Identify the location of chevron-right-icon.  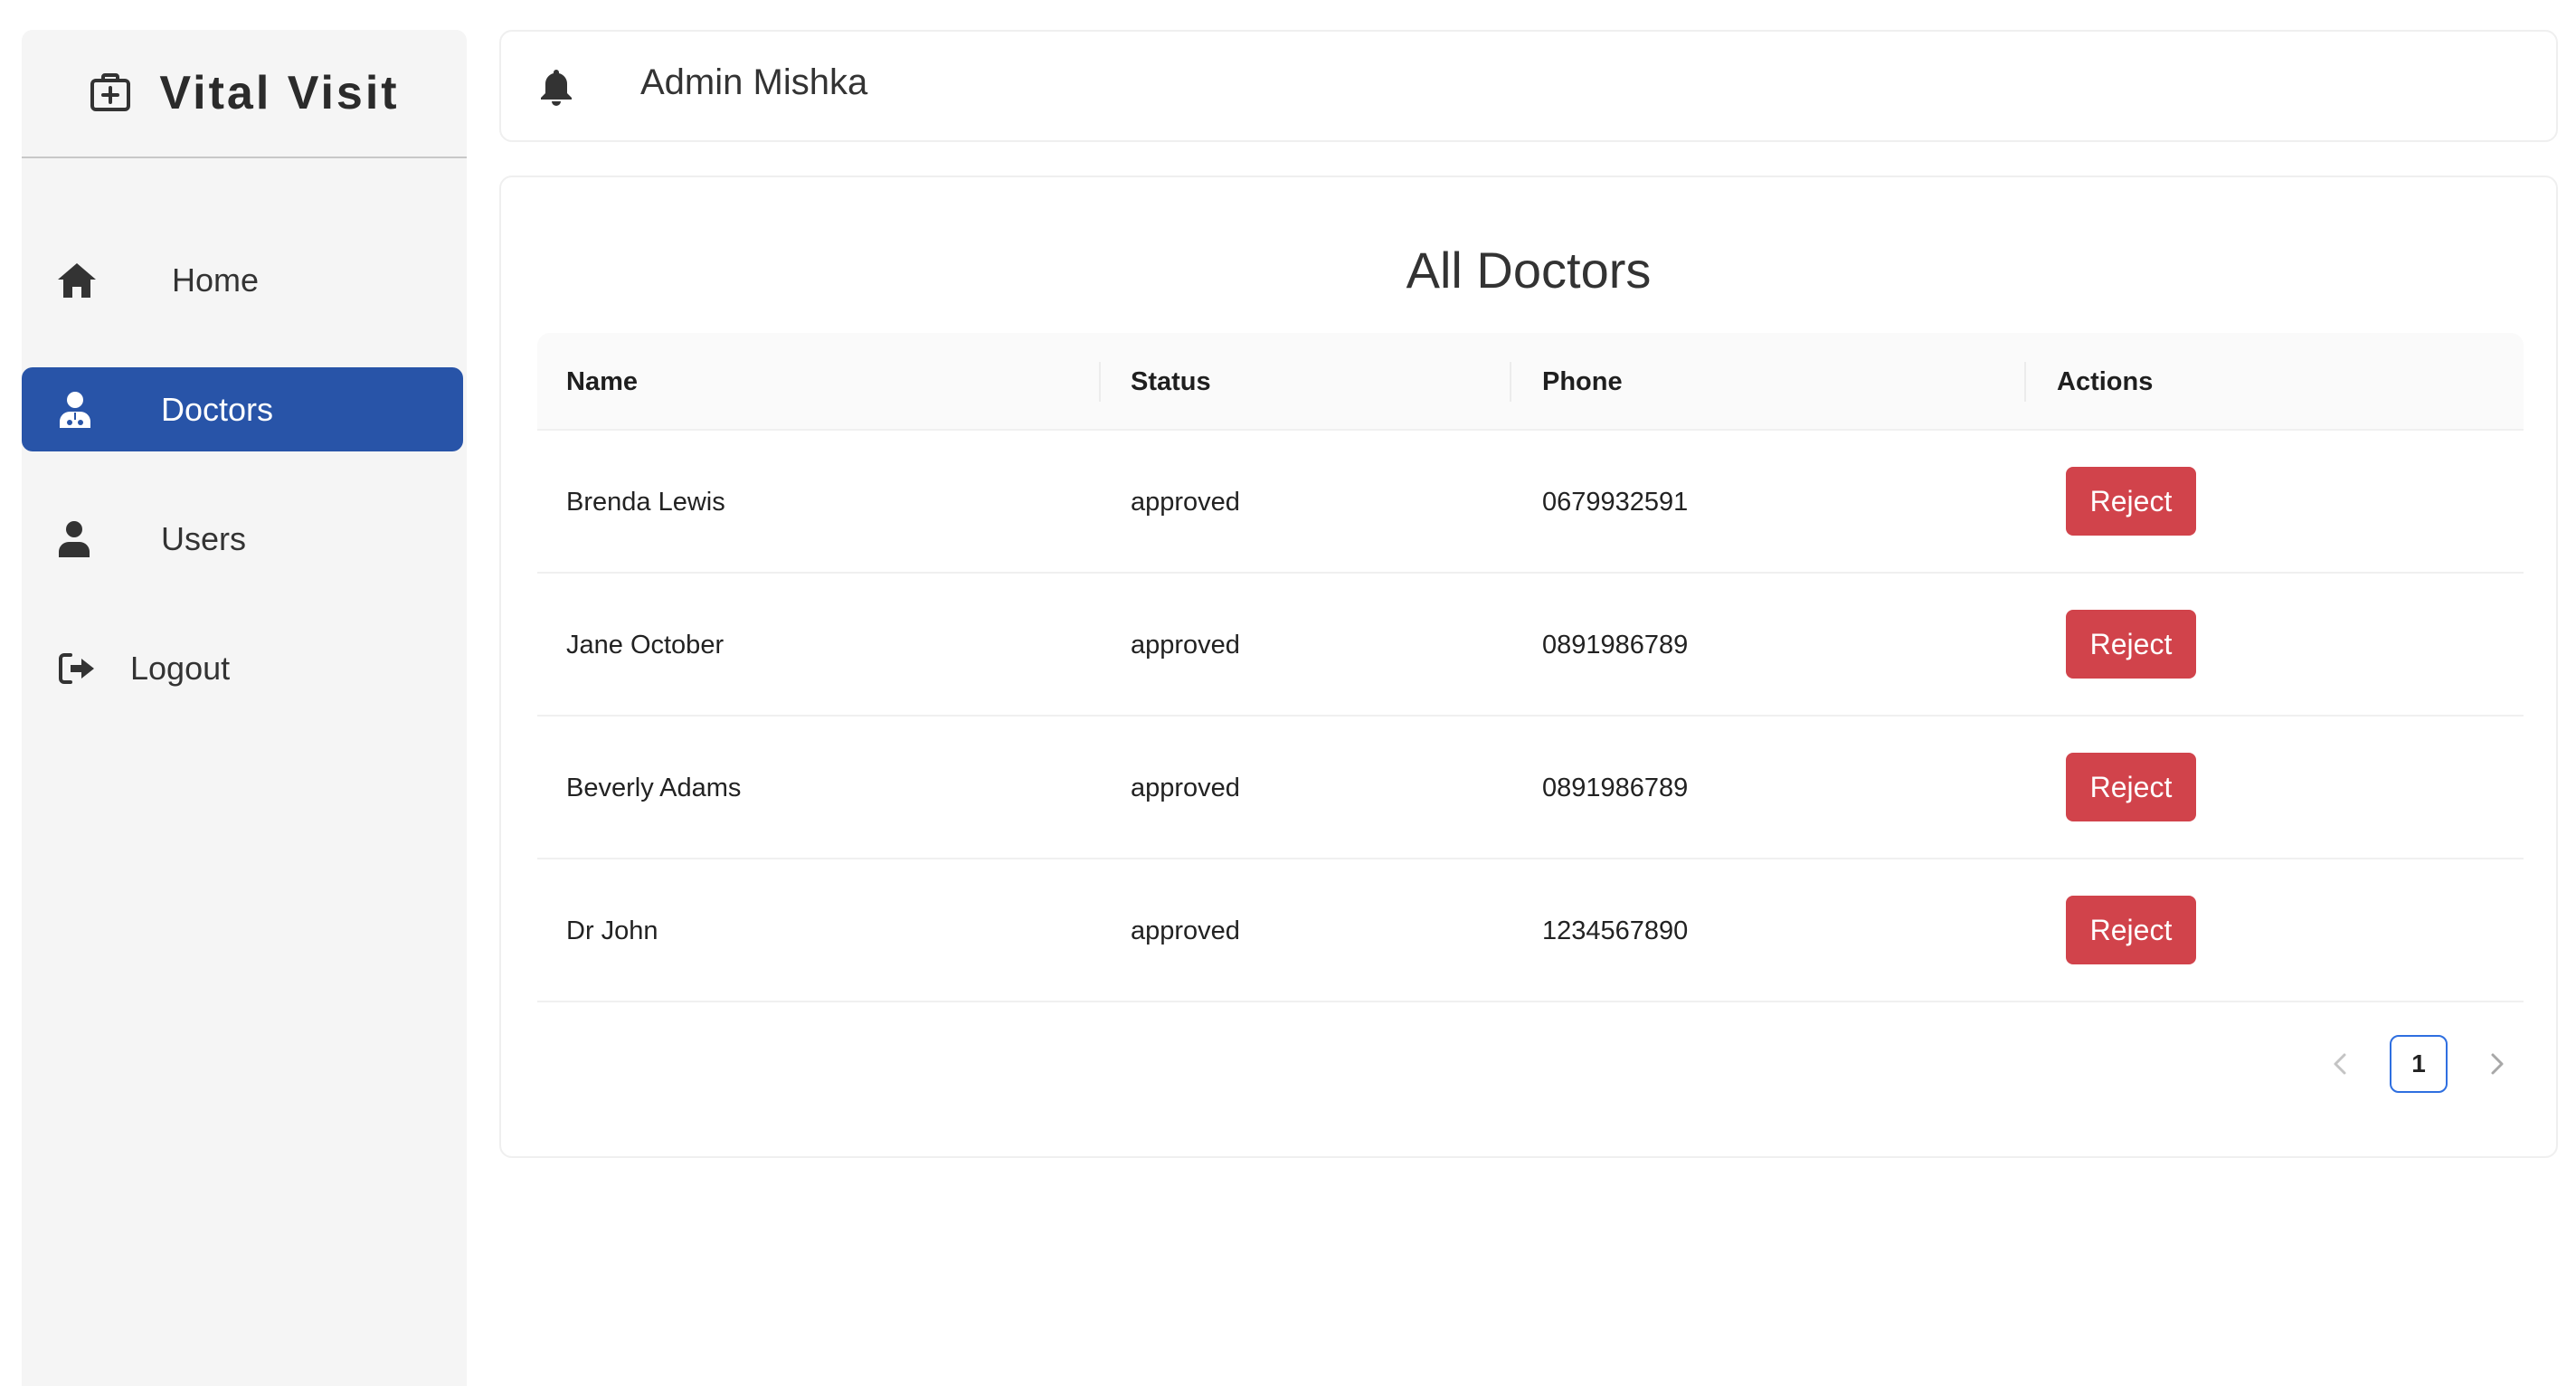
(2498, 1064).